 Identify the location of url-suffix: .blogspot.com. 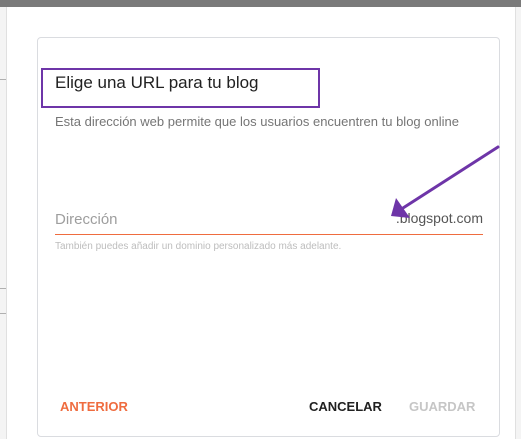
(439, 218).